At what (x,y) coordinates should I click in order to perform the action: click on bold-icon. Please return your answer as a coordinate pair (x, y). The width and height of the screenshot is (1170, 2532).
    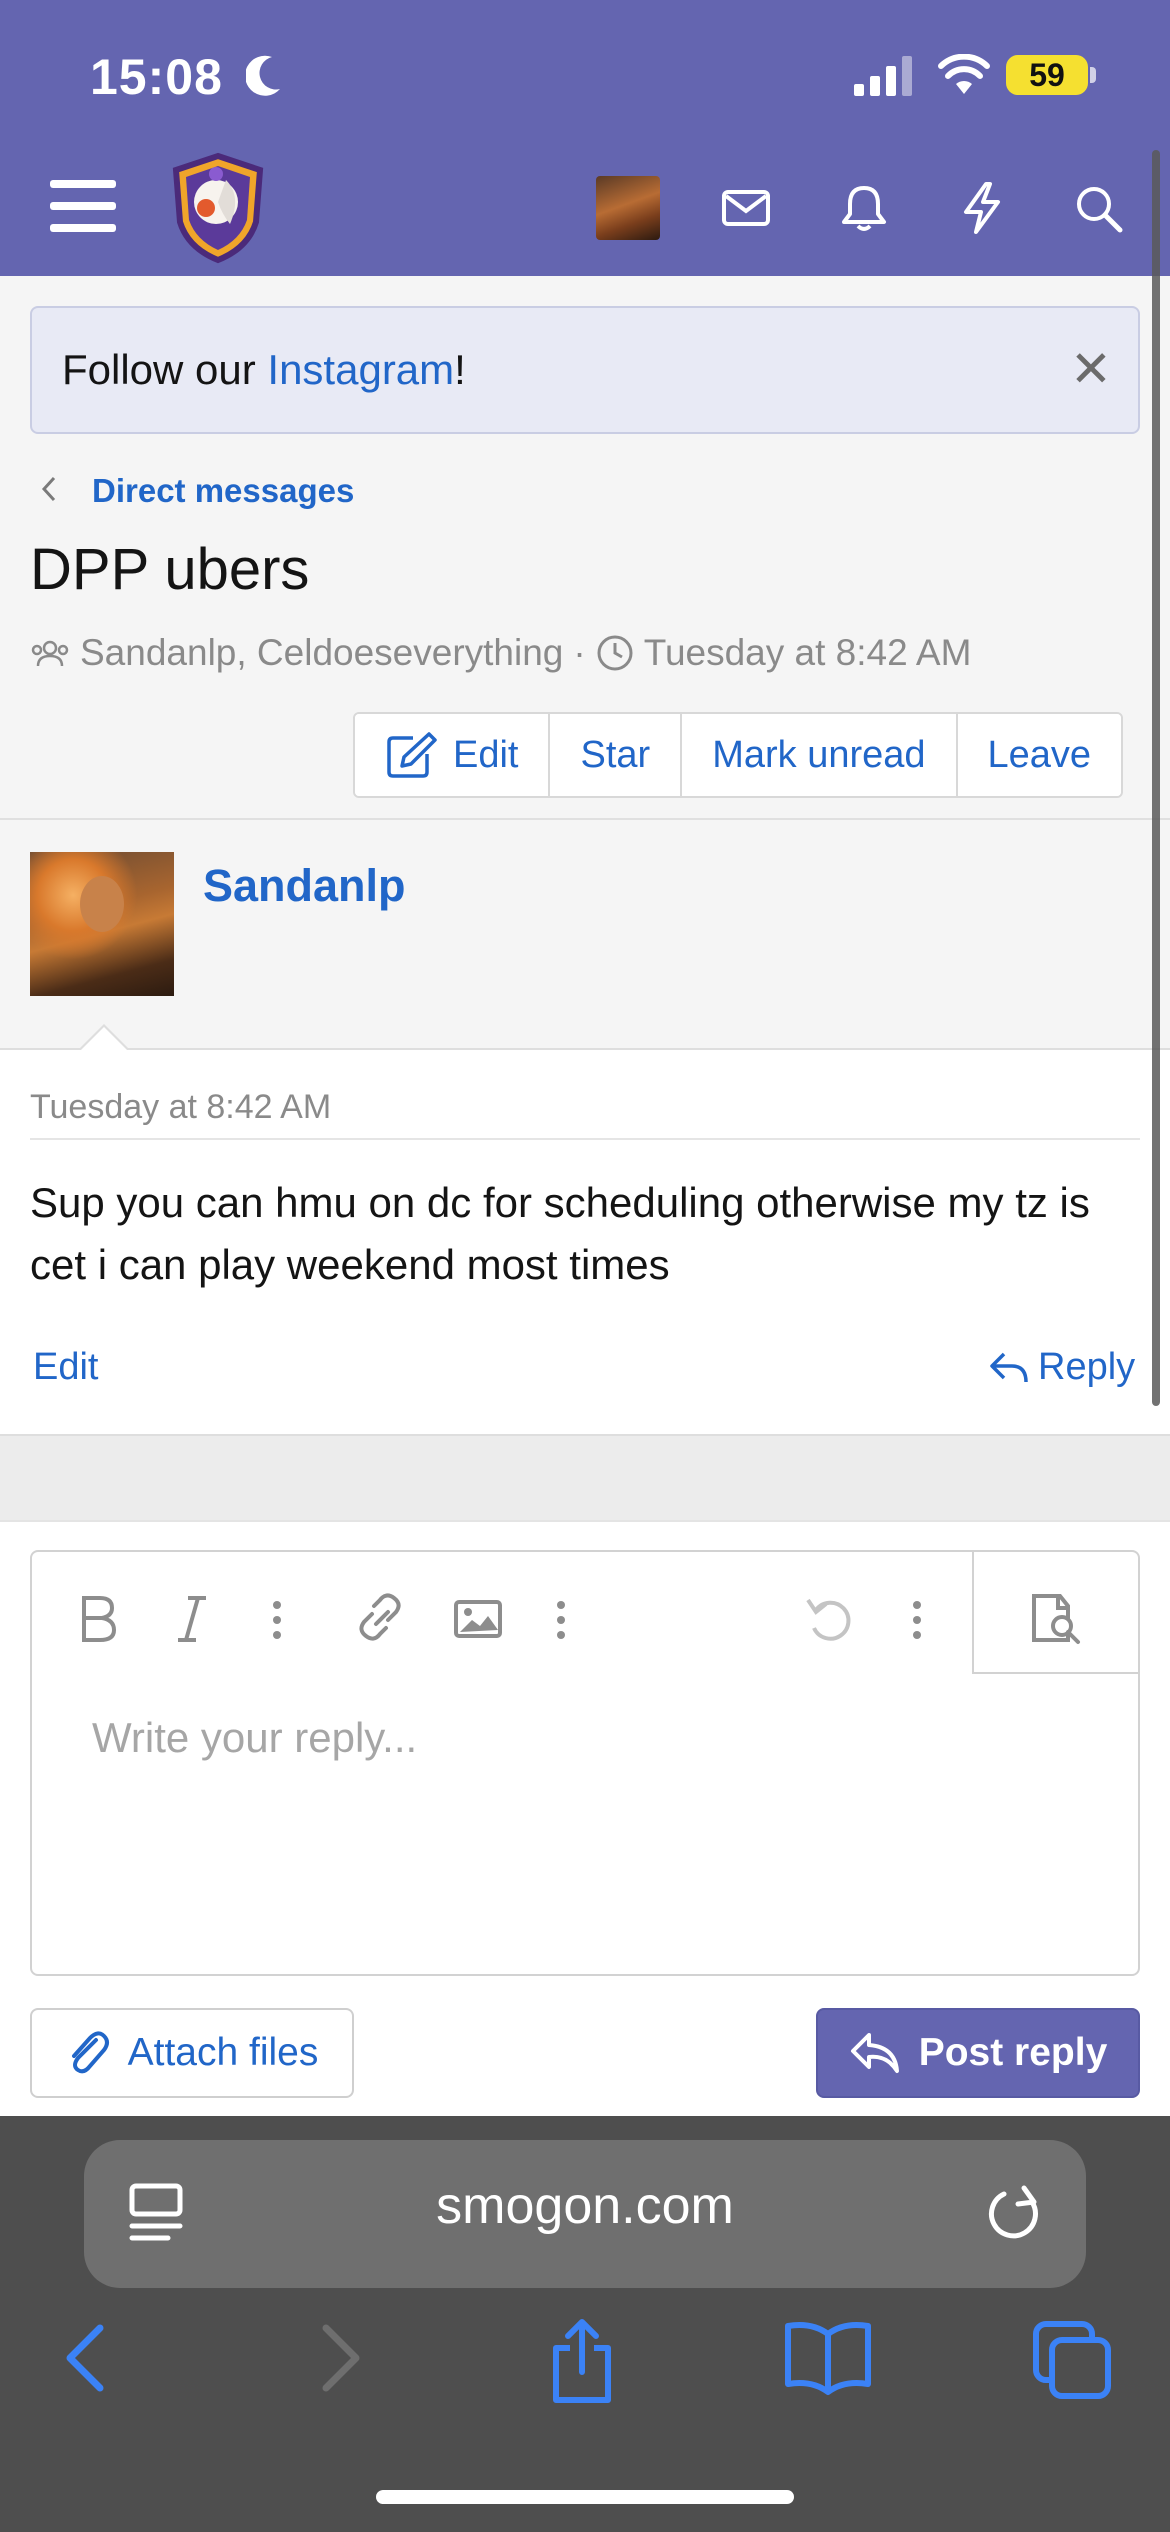
    Looking at the image, I should click on (98, 1618).